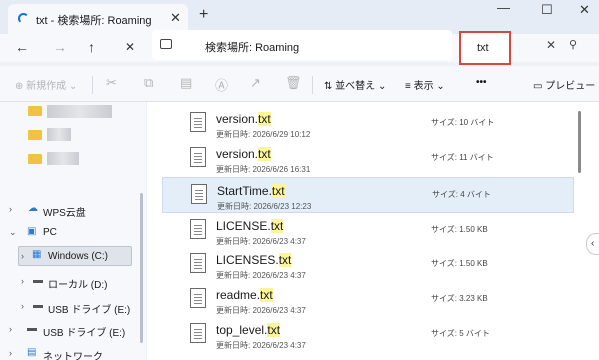 Image resolution: width=599 pixels, height=360 pixels. Describe the element at coordinates (130, 47) in the screenshot. I see `stop-button: ✕` at that location.